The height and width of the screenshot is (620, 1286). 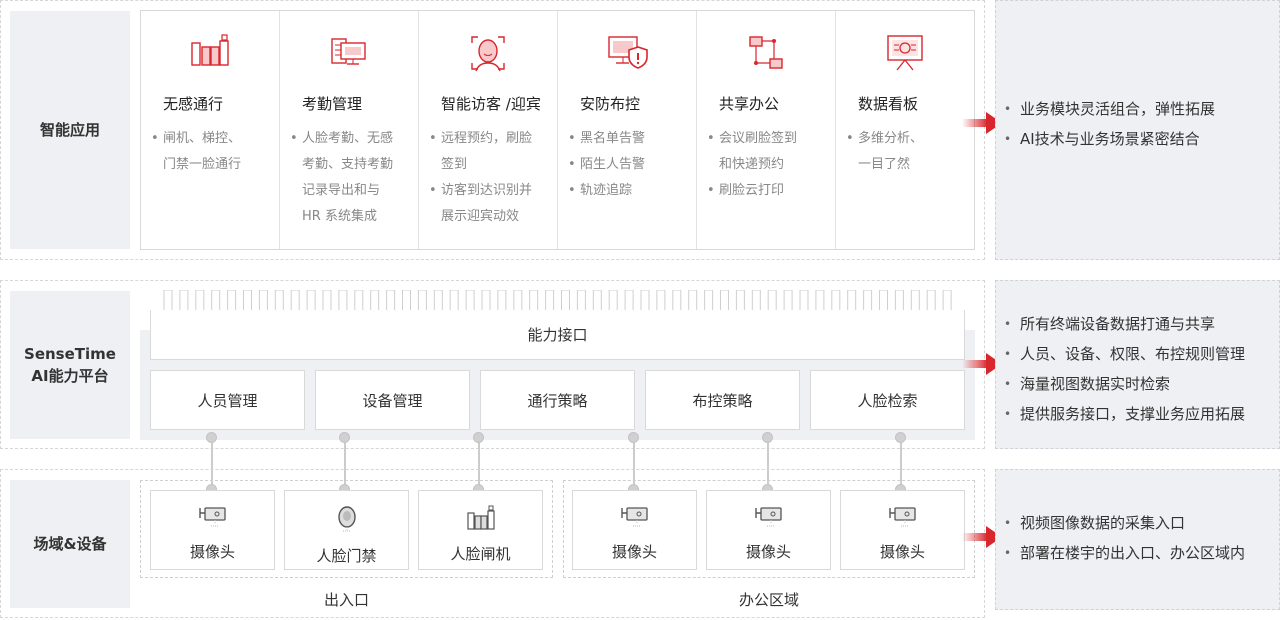 I want to click on app-card-bullet-line: 门禁一脸通行, so click(x=202, y=164).